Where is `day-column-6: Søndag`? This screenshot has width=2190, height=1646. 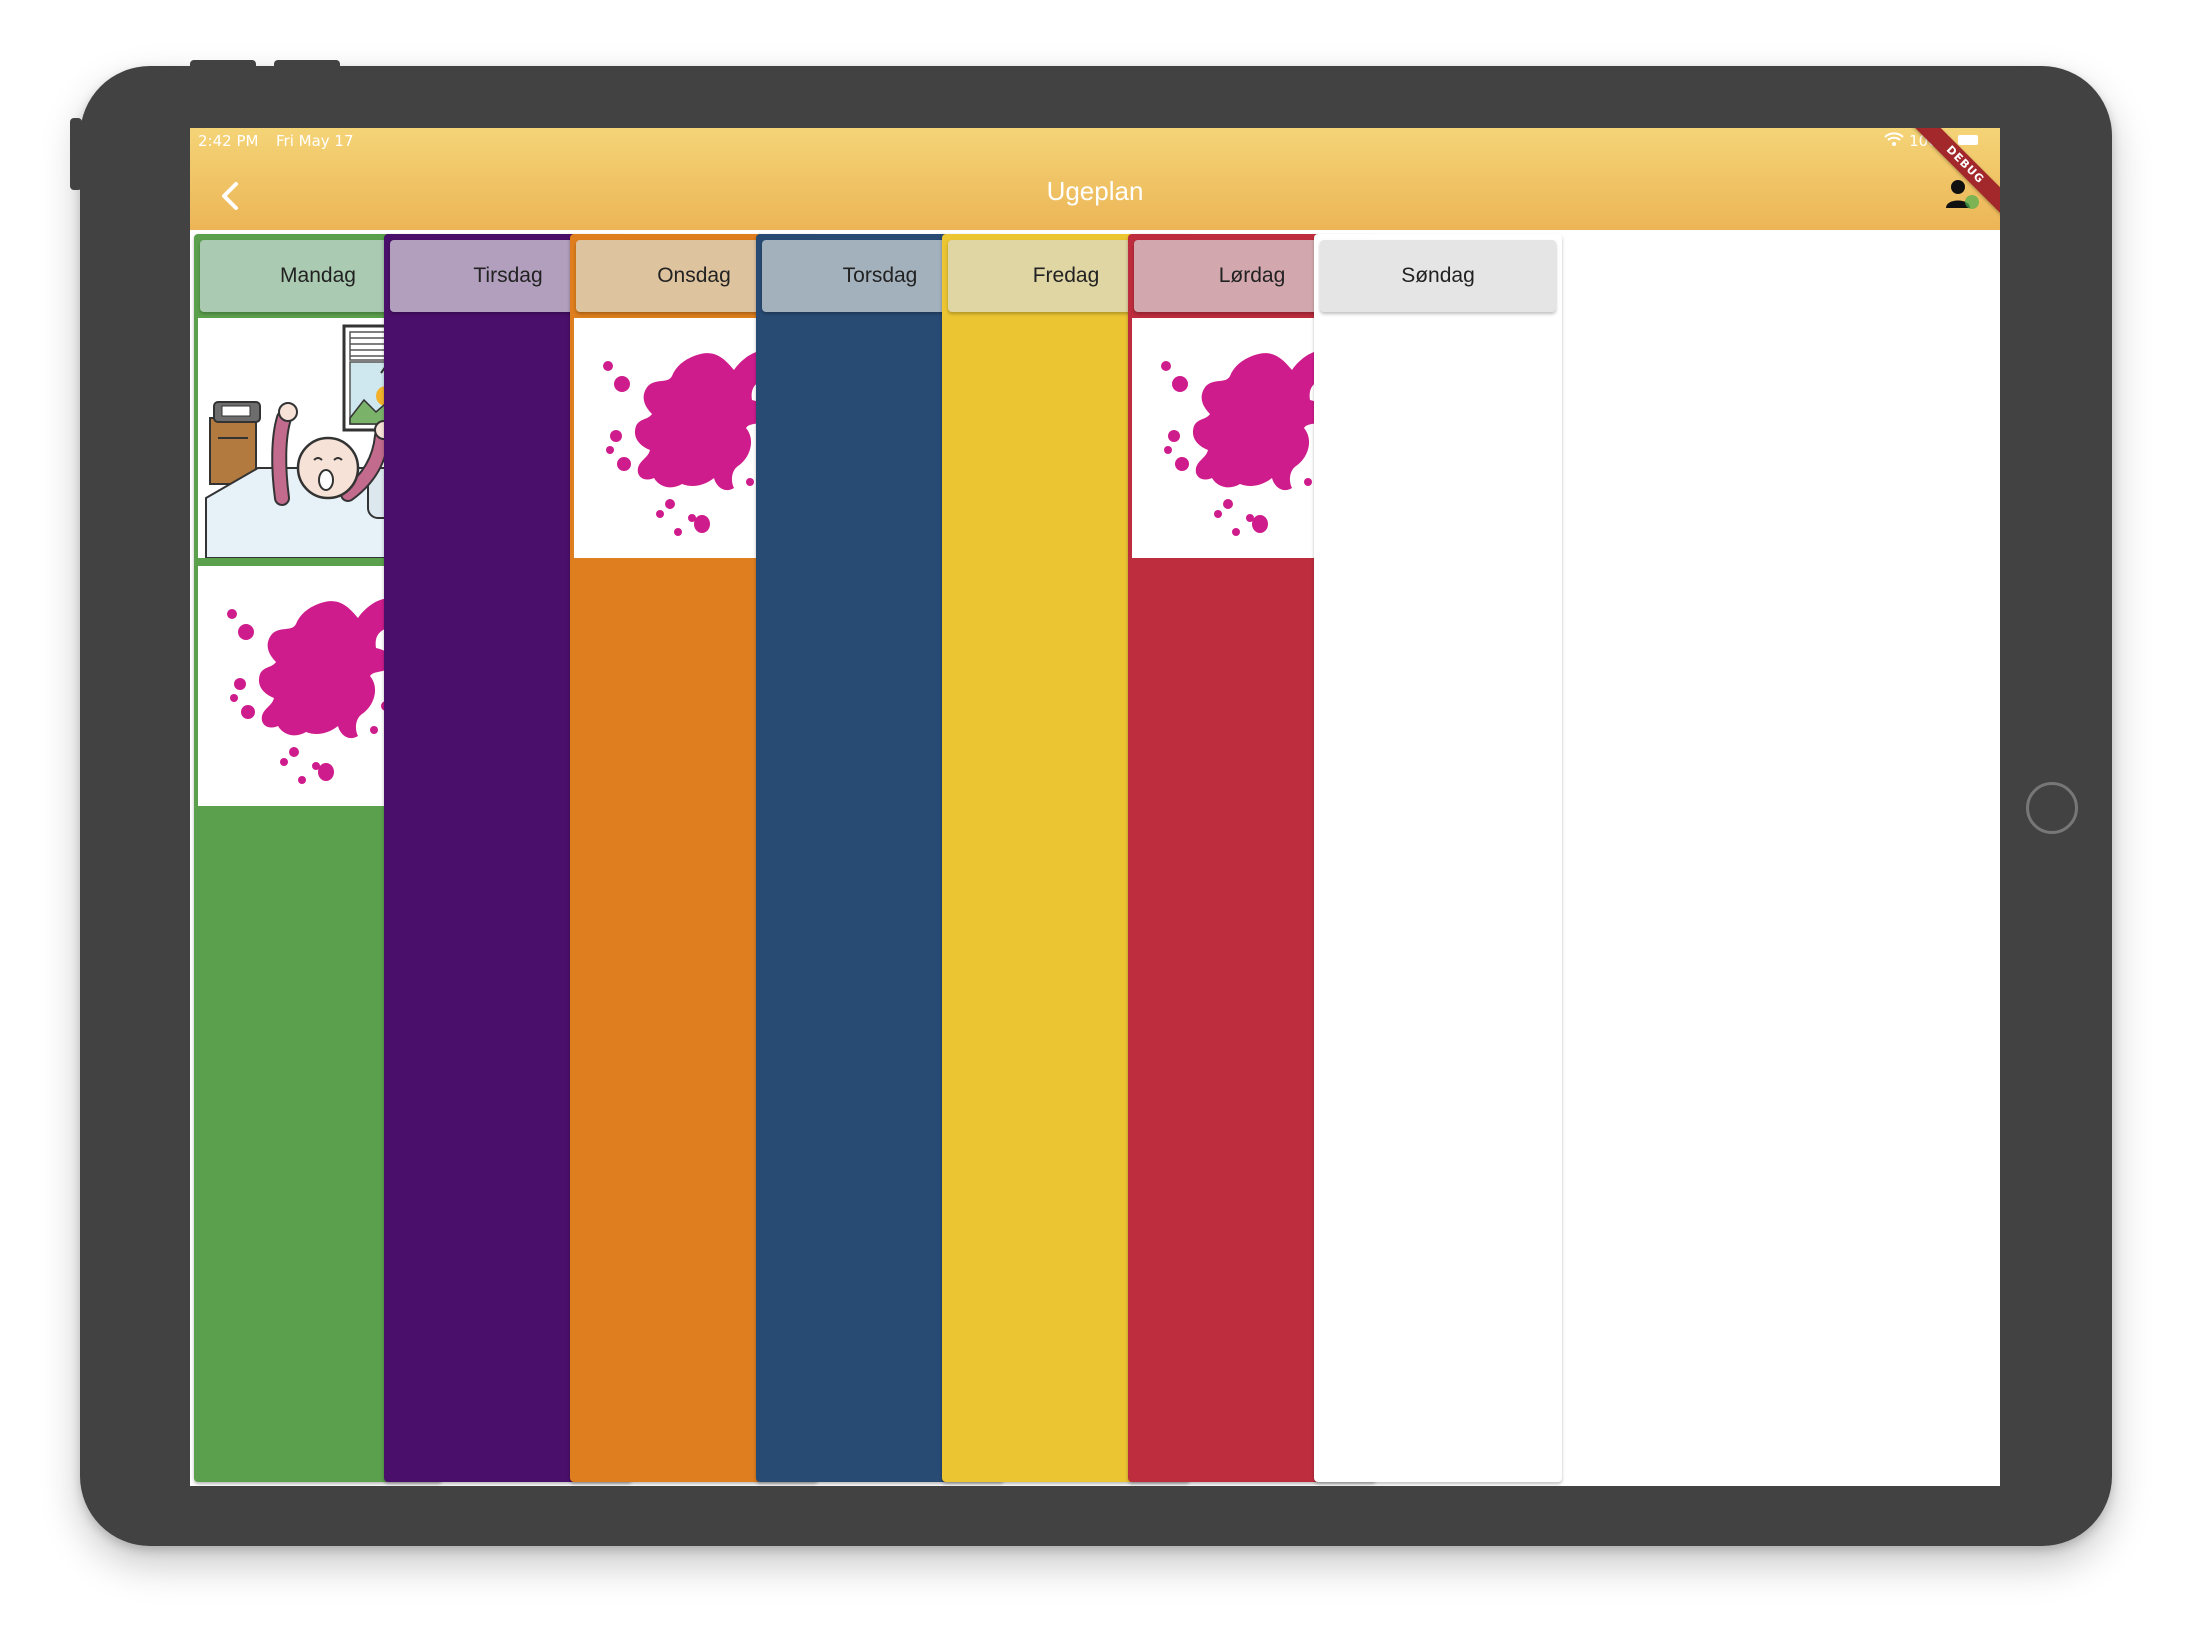
day-column-6: Søndag is located at coordinates (1438, 858).